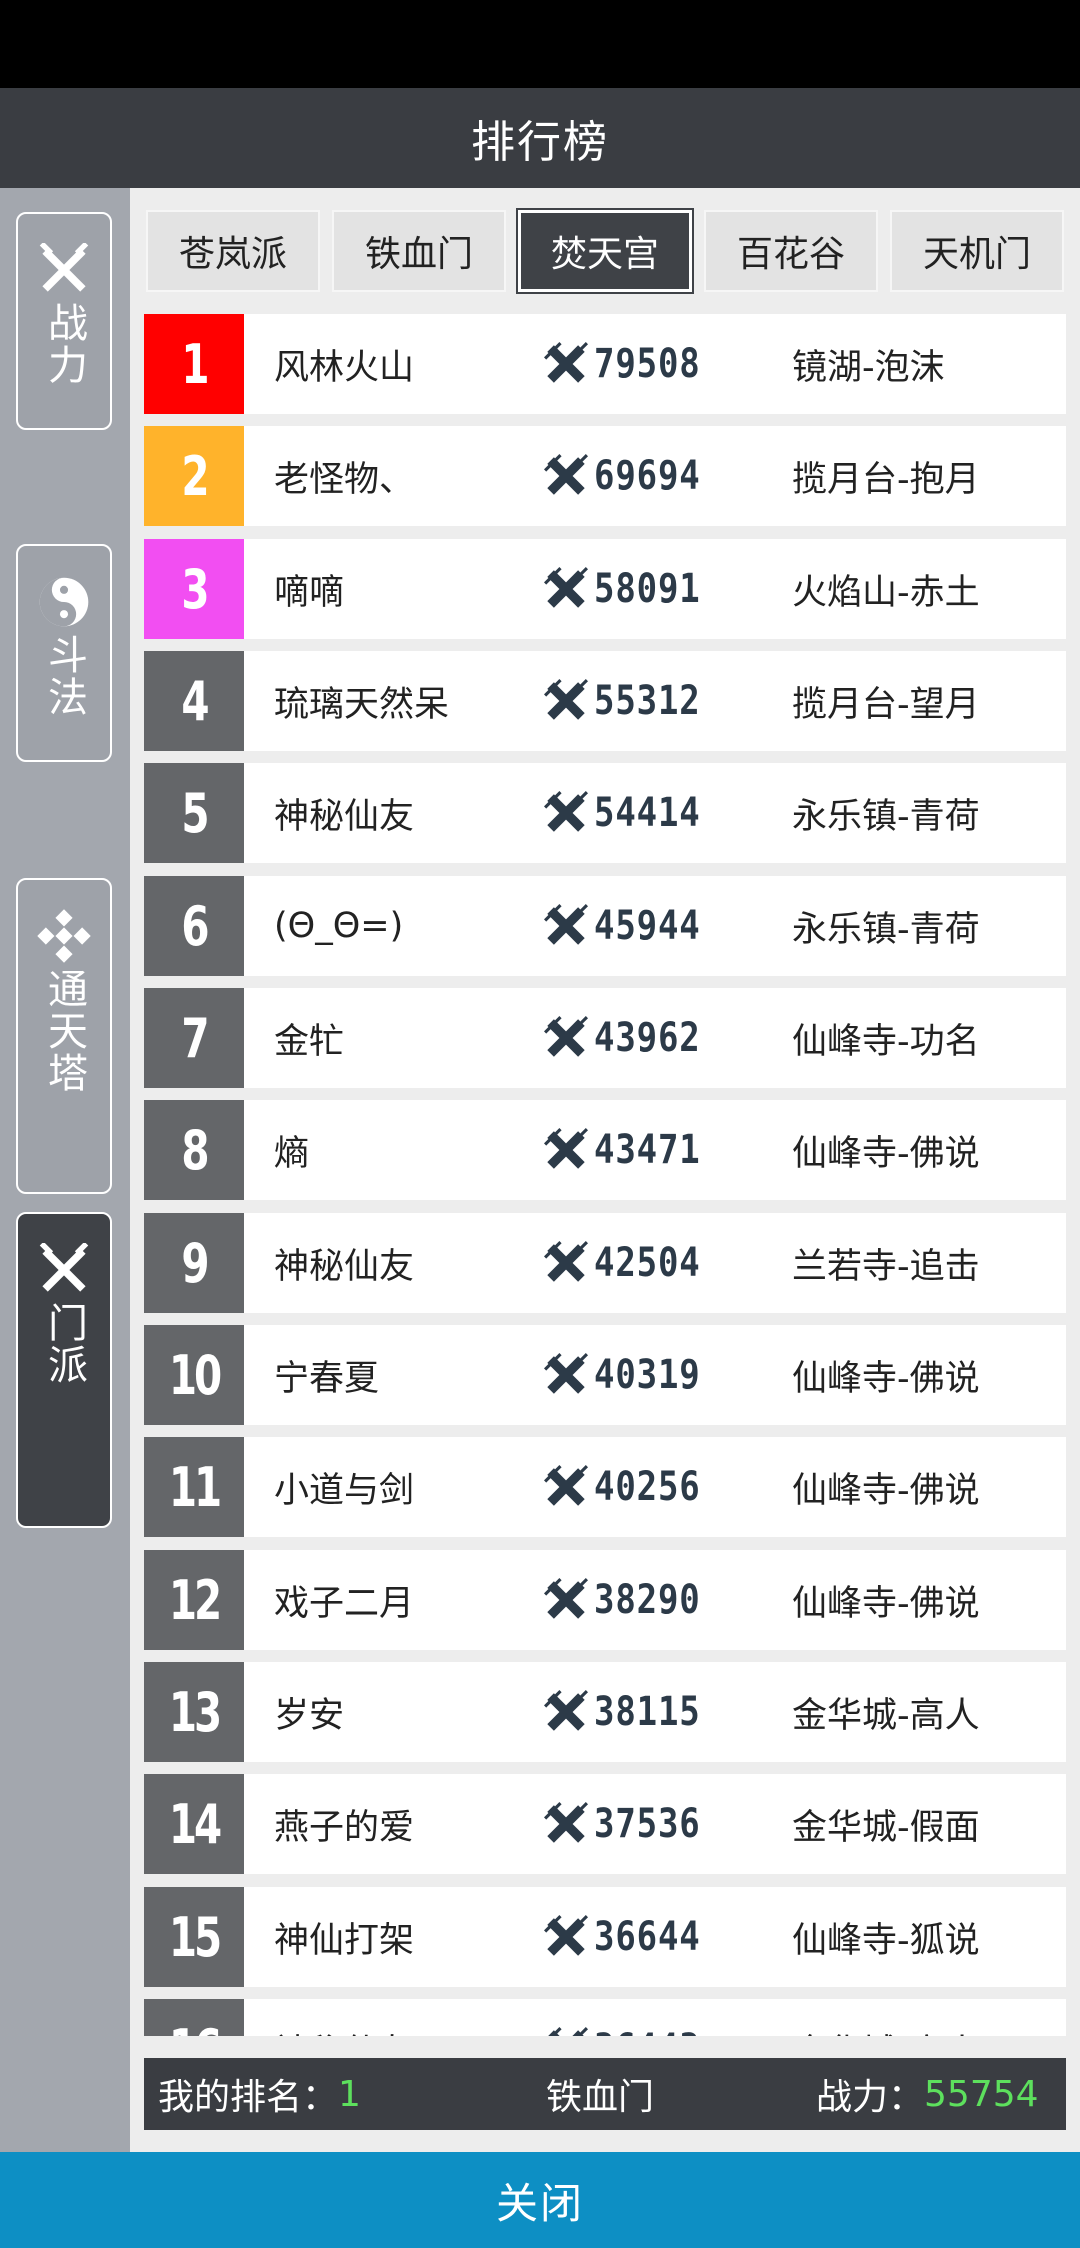 Image resolution: width=1080 pixels, height=2248 pixels. I want to click on player-name: 琉璃天然呆, so click(362, 704).